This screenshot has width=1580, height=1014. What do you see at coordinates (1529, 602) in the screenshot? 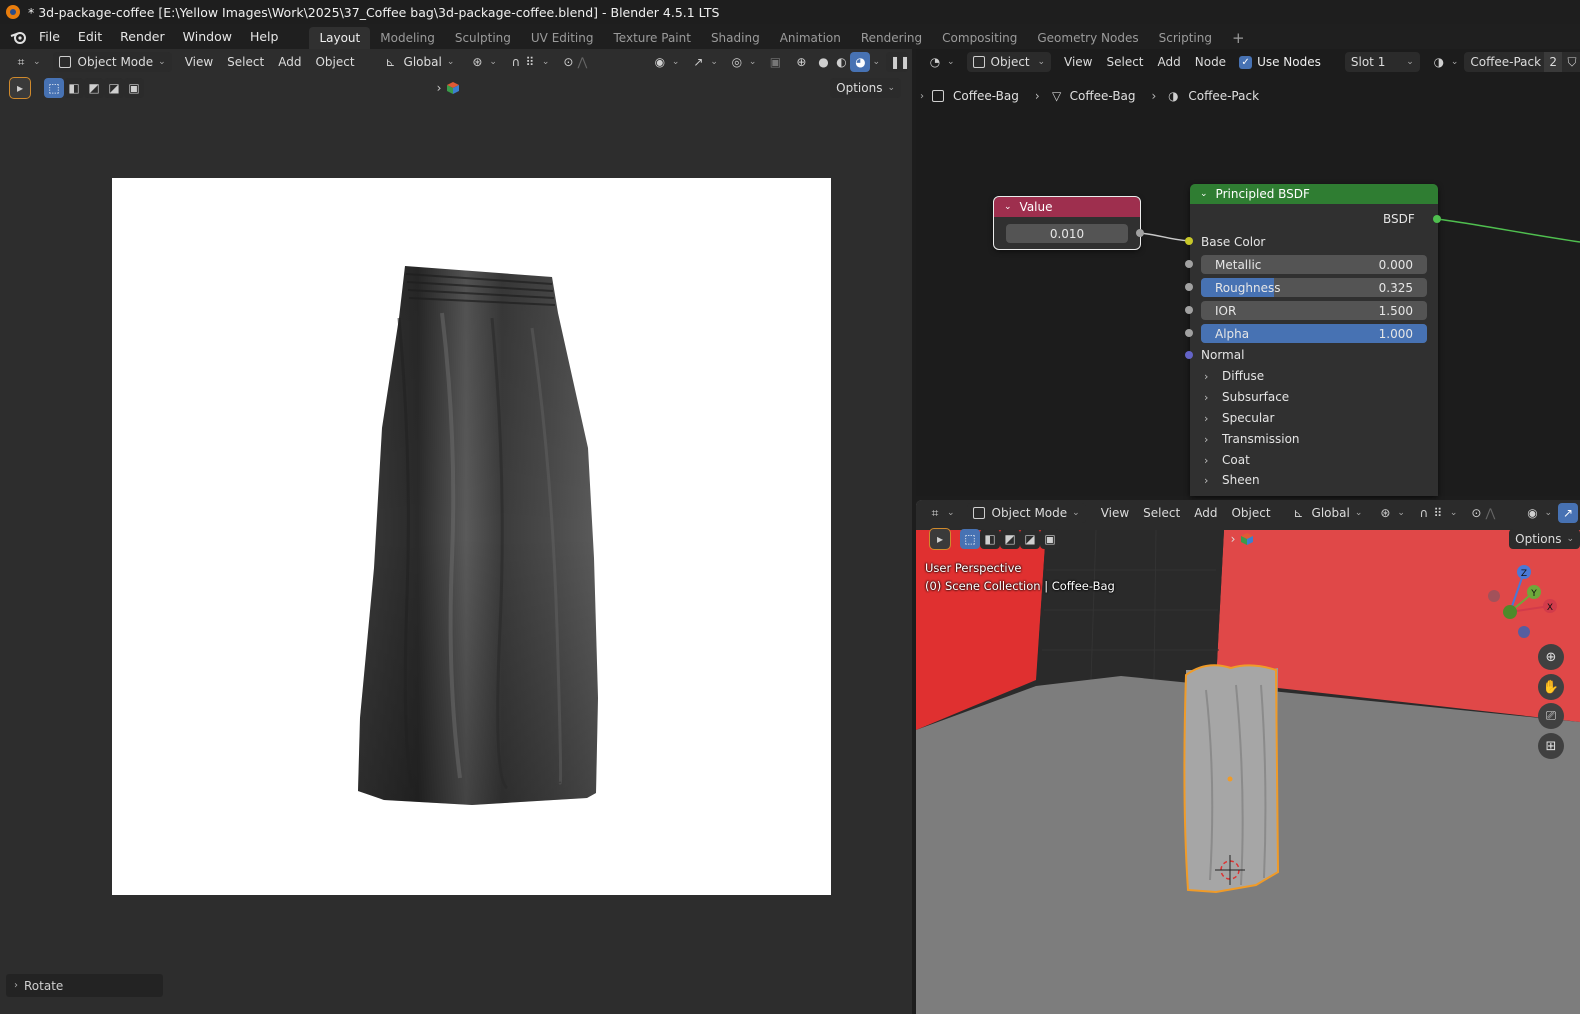
I see `navigation-gizmo: Z Y X` at bounding box center [1529, 602].